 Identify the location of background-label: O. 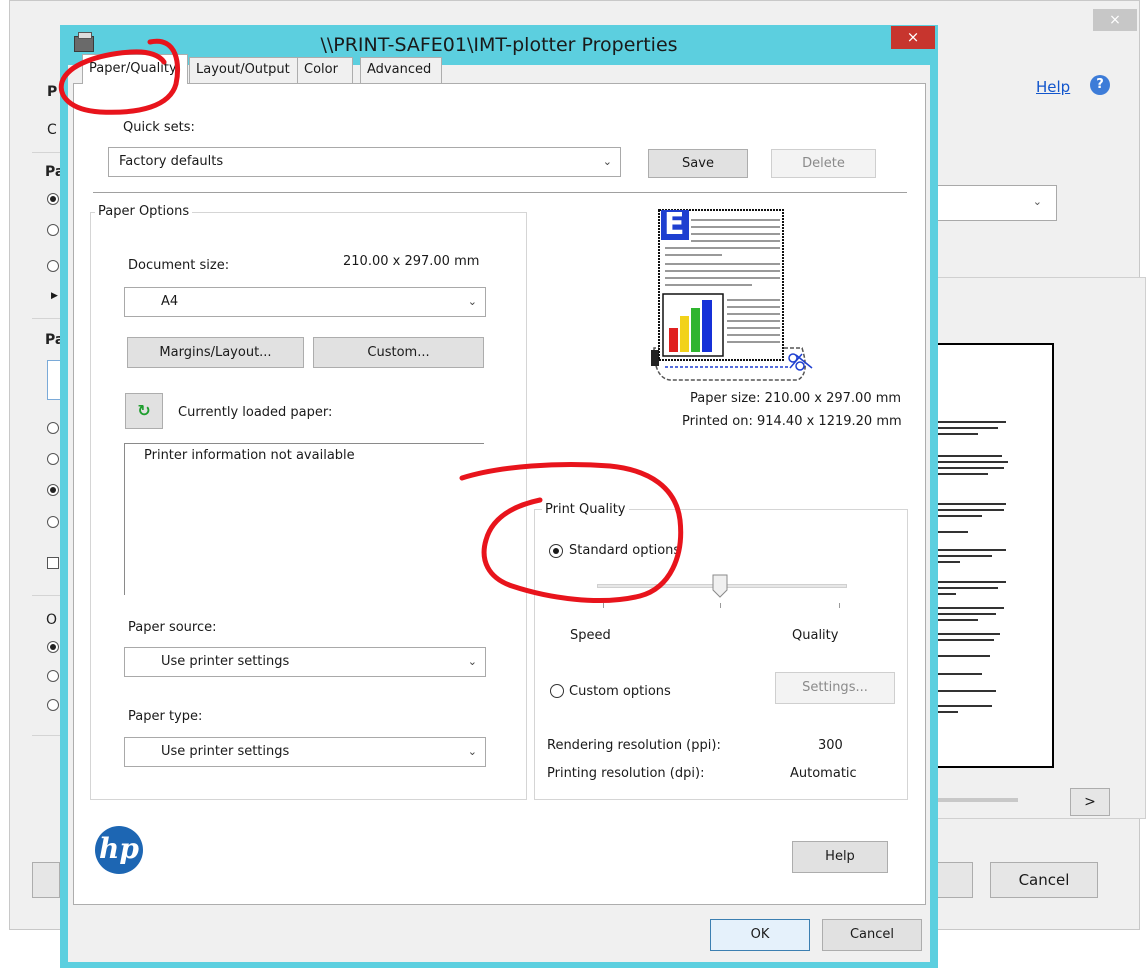
(52, 620).